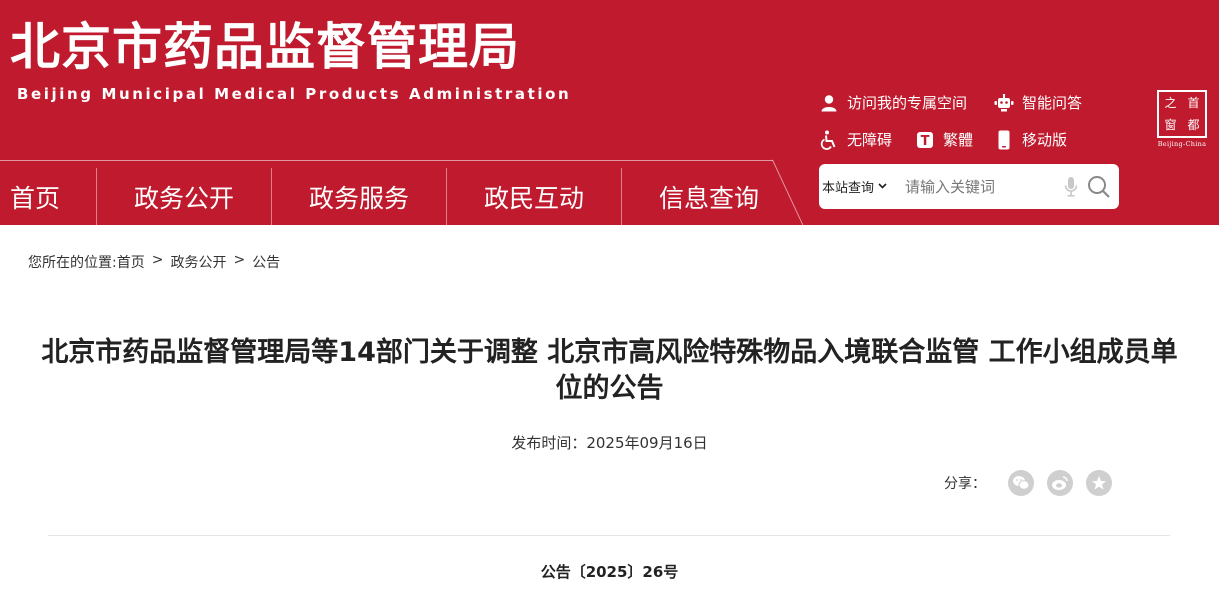 Image resolution: width=1219 pixels, height=589 pixels. I want to click on accessibility-link: 无障碍, so click(855, 139).